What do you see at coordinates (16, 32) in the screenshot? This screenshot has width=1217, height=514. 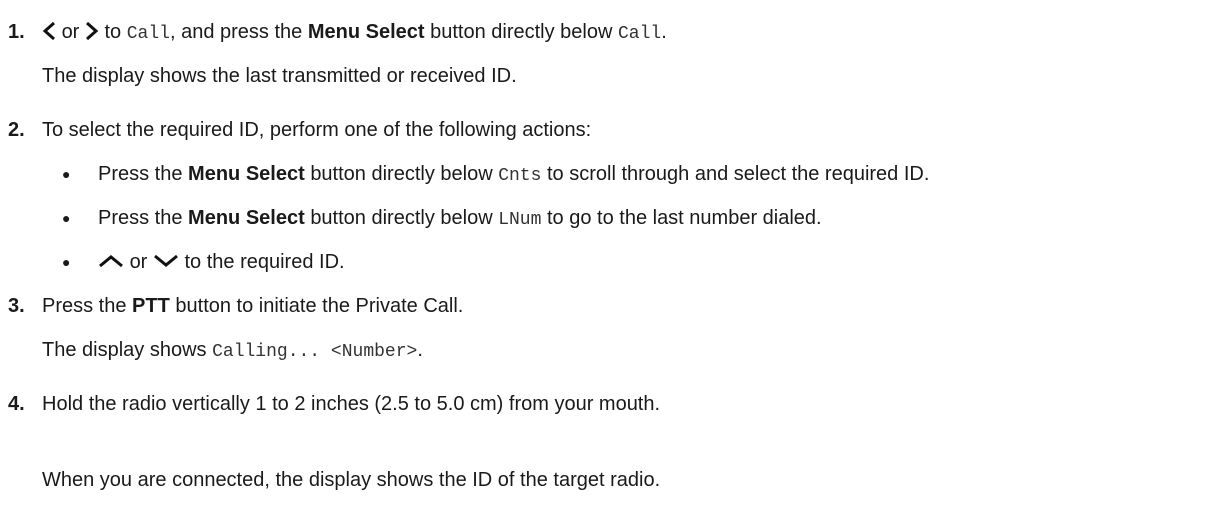 I see `step-number: 1.` at bounding box center [16, 32].